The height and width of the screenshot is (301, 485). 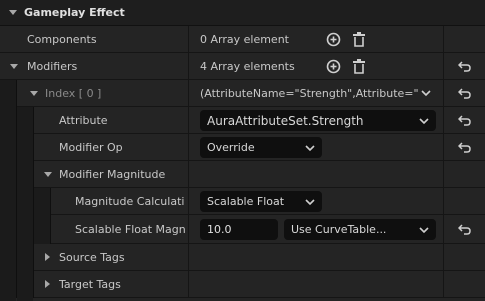 I want to click on property-row-components: Components 0 Array element, so click(x=242, y=39).